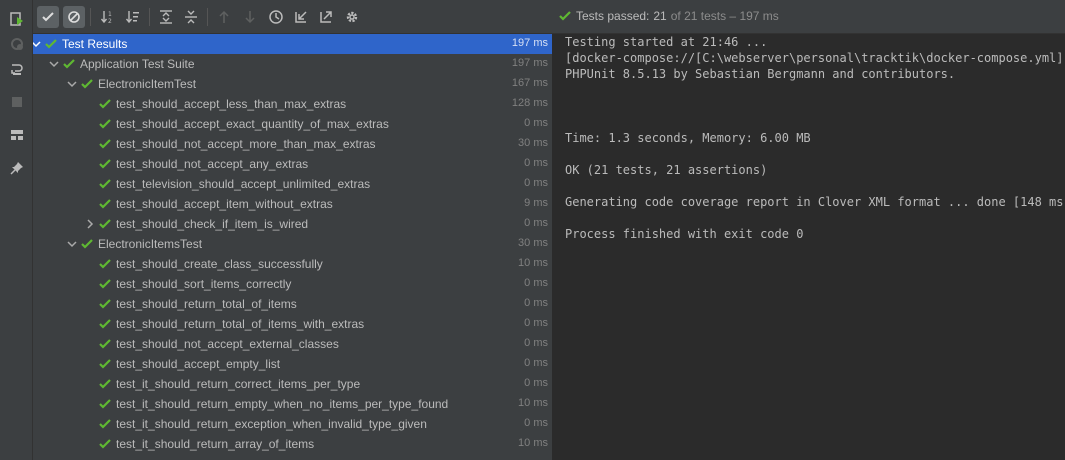 This screenshot has width=1065, height=460. Describe the element at coordinates (74, 17) in the screenshot. I see `show-ignored-icon` at that location.